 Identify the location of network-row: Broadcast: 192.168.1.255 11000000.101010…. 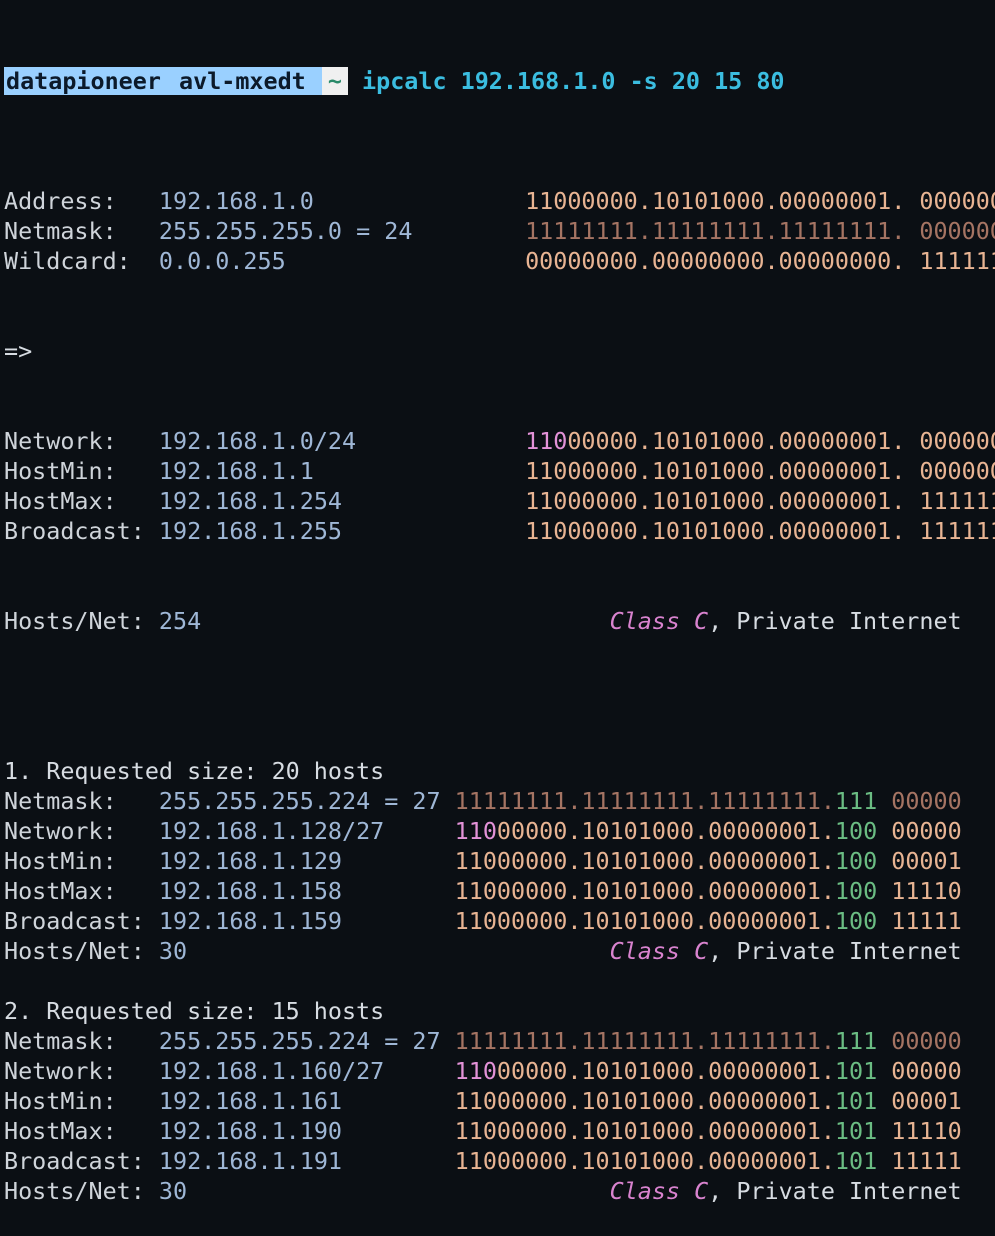
(499, 531).